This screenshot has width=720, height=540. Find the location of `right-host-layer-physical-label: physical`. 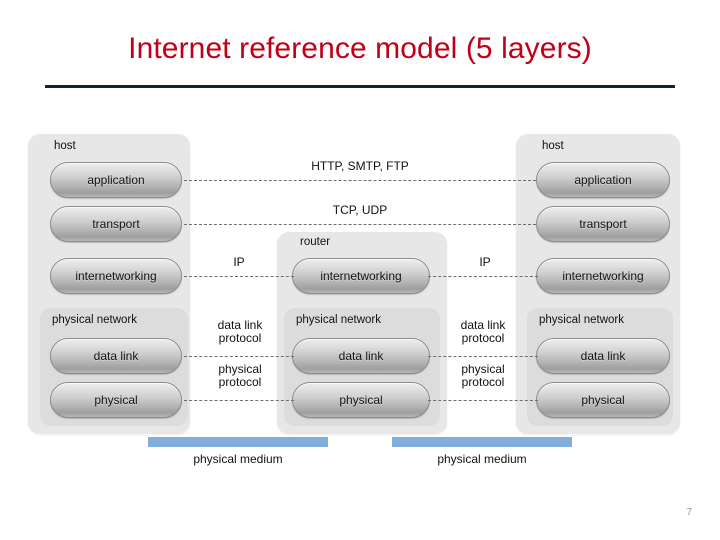

right-host-layer-physical-label: physical is located at coordinates (603, 400).